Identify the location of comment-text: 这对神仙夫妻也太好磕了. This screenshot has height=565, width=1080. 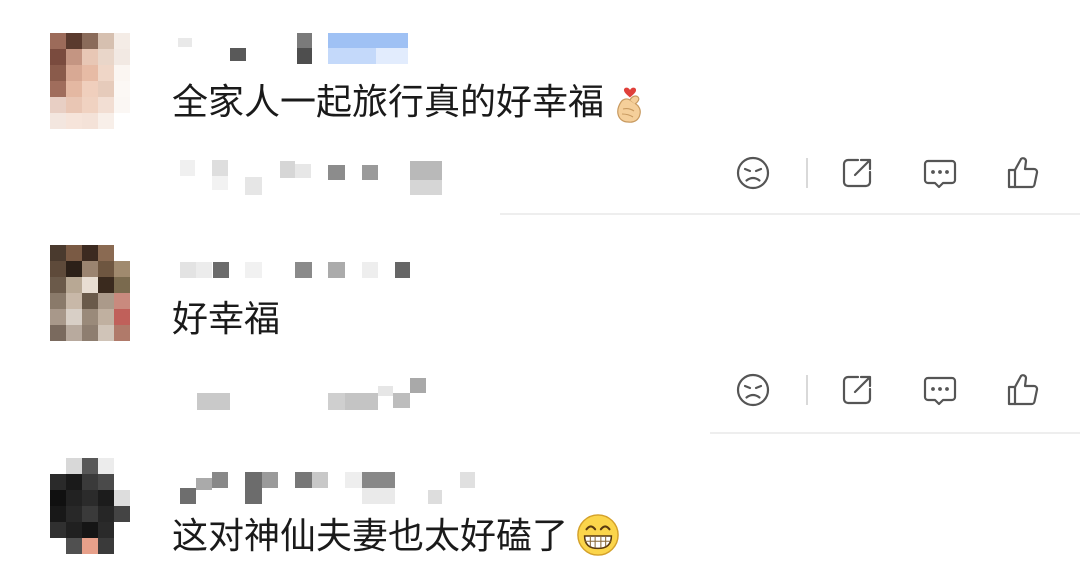
(370, 536).